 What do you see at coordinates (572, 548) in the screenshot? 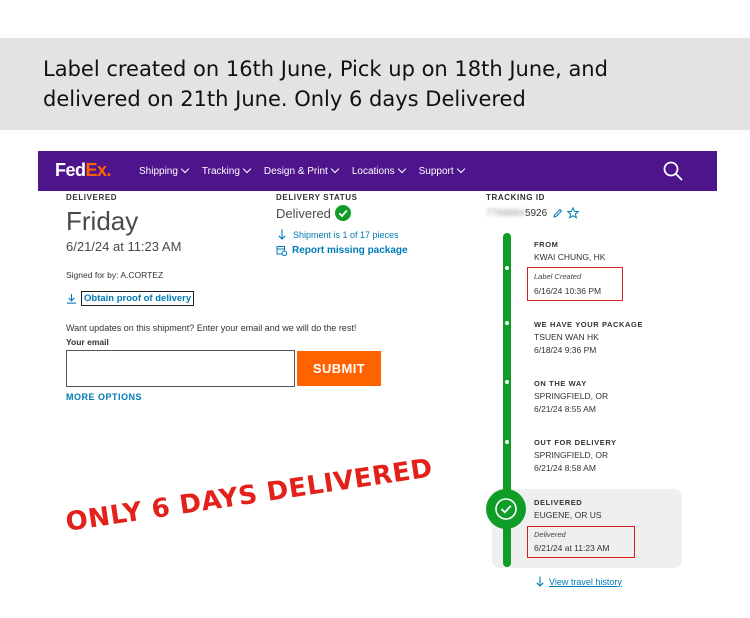
I see `delivered-datetime: 6/21/24 at 11:23 AM` at bounding box center [572, 548].